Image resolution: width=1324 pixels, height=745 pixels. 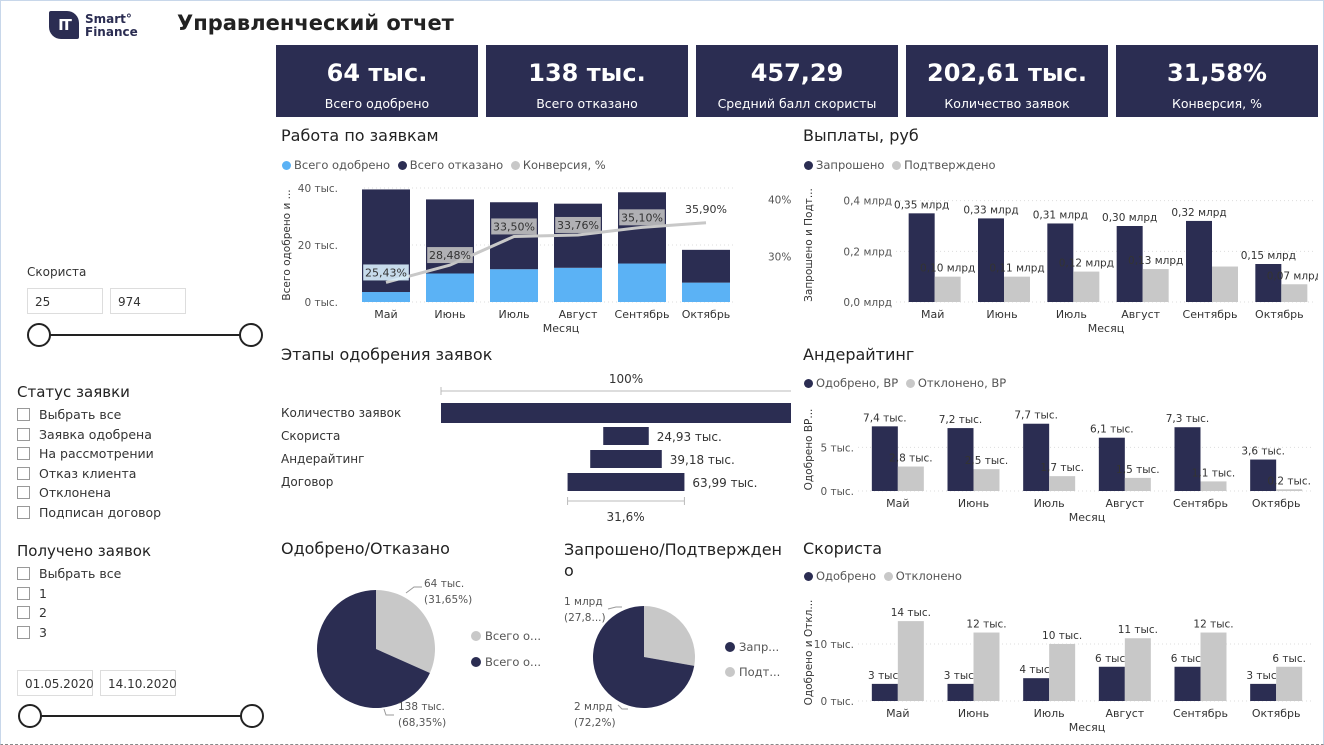 What do you see at coordinates (642, 217) in the screenshot?
I see `data-label: 35,10%` at bounding box center [642, 217].